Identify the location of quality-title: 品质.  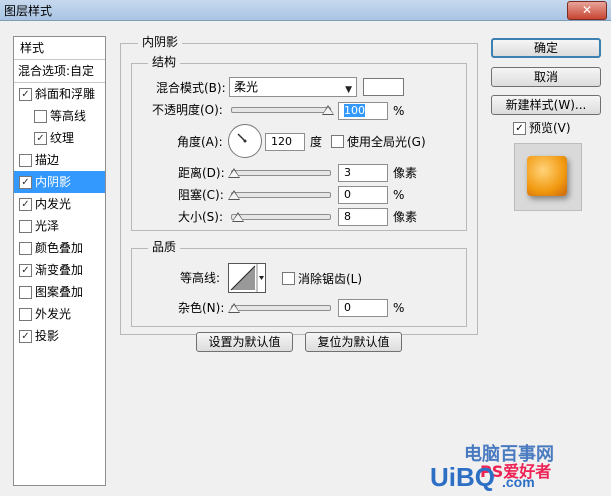
(164, 247).